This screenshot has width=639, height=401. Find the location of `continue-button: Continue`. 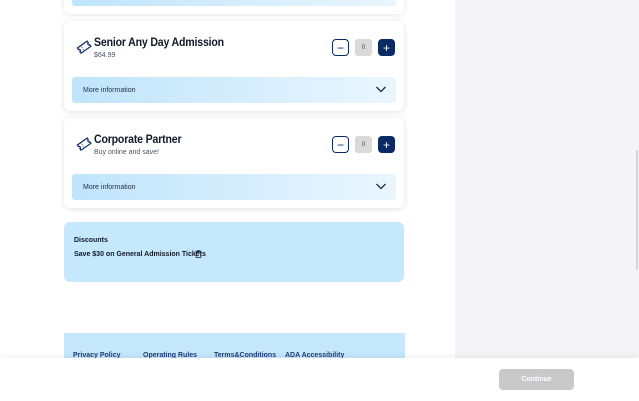

continue-button: Continue is located at coordinates (536, 379).